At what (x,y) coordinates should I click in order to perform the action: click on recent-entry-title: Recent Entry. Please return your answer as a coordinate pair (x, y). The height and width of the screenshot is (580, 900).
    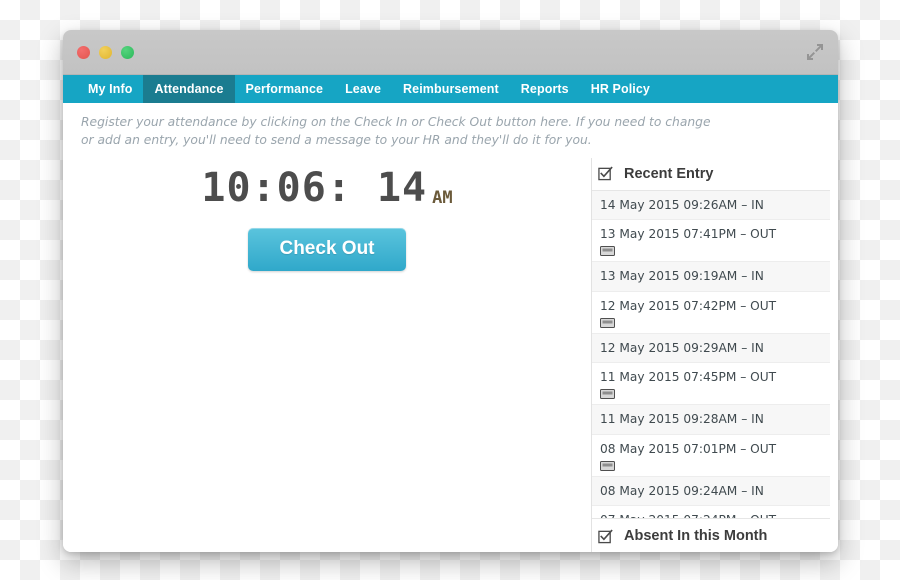
    Looking at the image, I should click on (669, 173).